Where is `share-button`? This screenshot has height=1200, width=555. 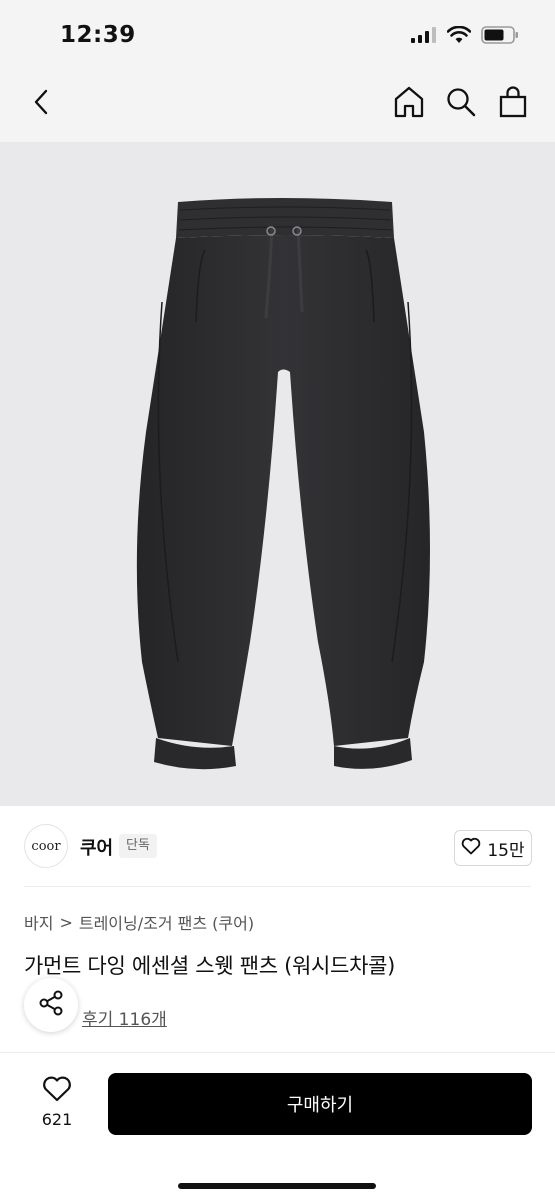 share-button is located at coordinates (51, 1005).